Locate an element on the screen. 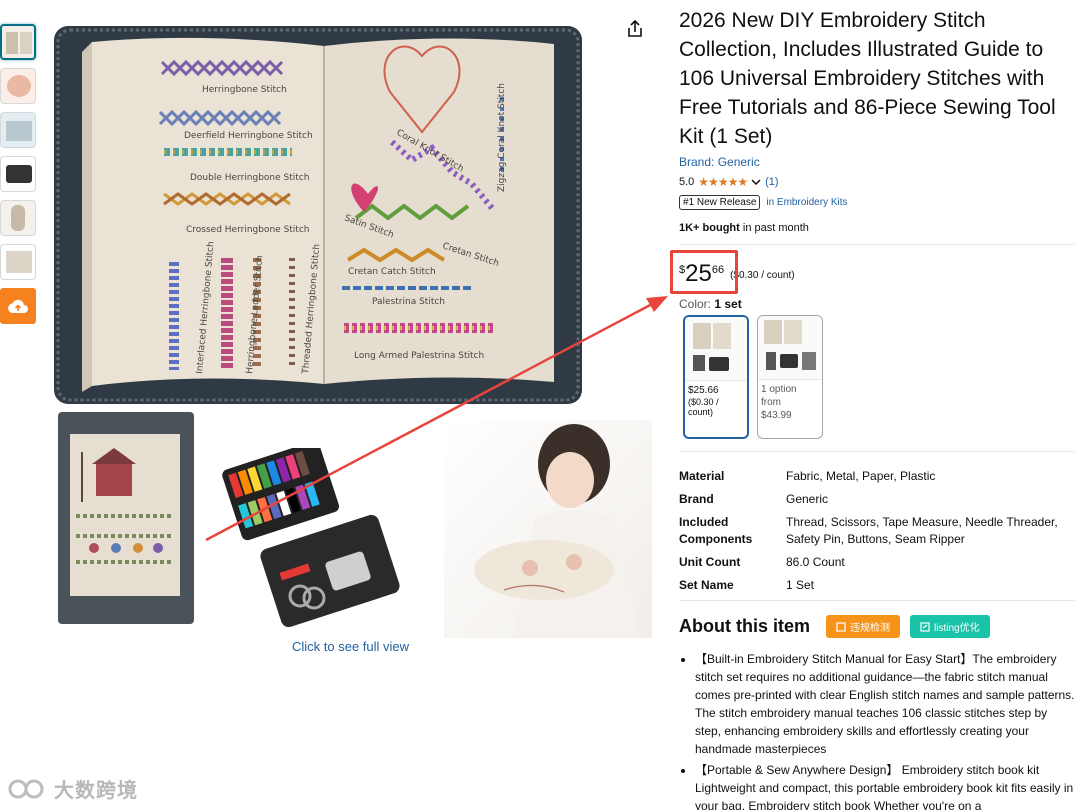 This screenshot has height=810, width=1080. cloud-upload-icon is located at coordinates (18, 306).